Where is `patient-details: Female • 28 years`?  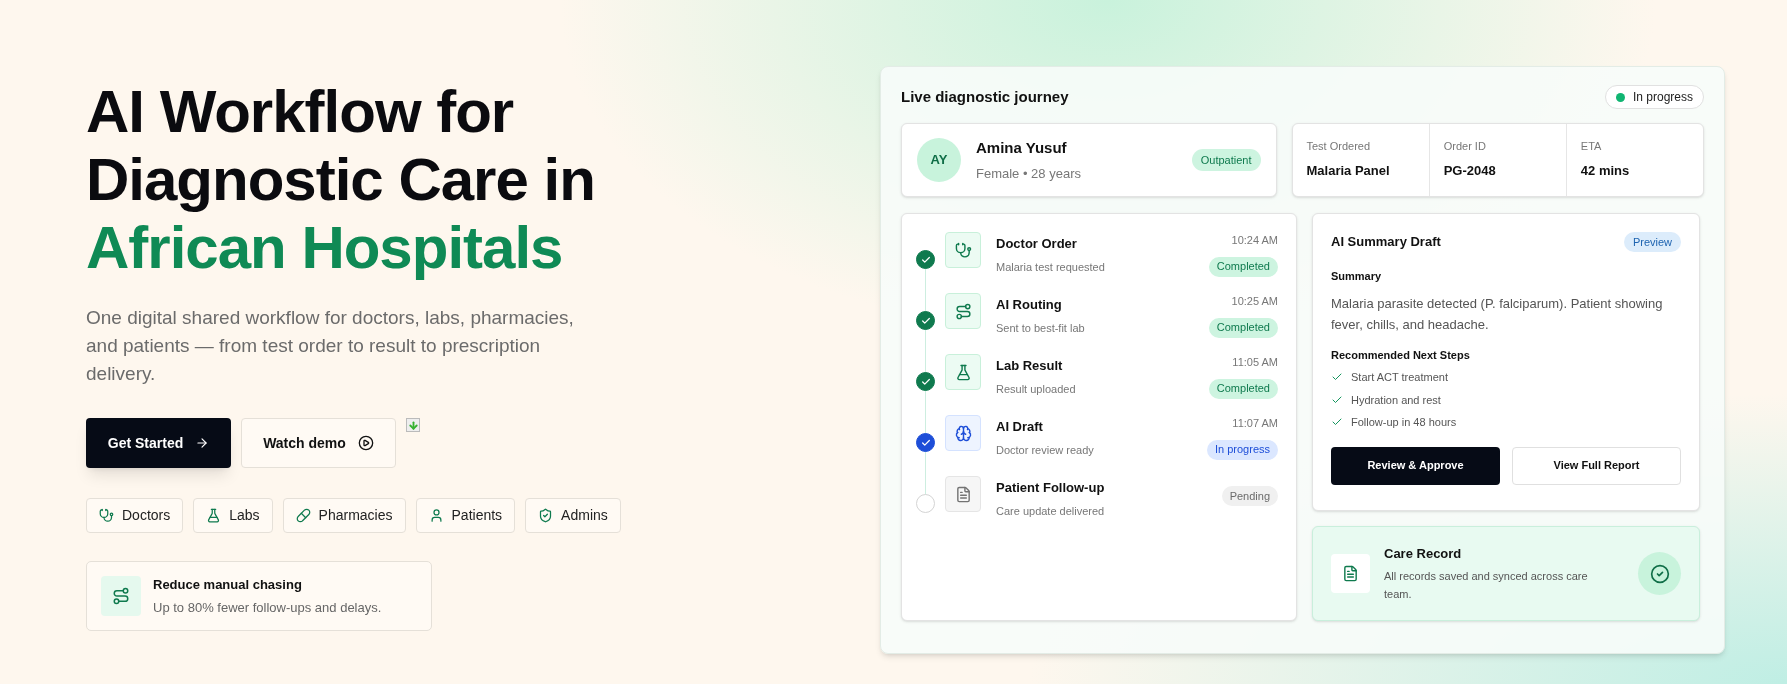
patient-details: Female • 28 years is located at coordinates (1029, 173).